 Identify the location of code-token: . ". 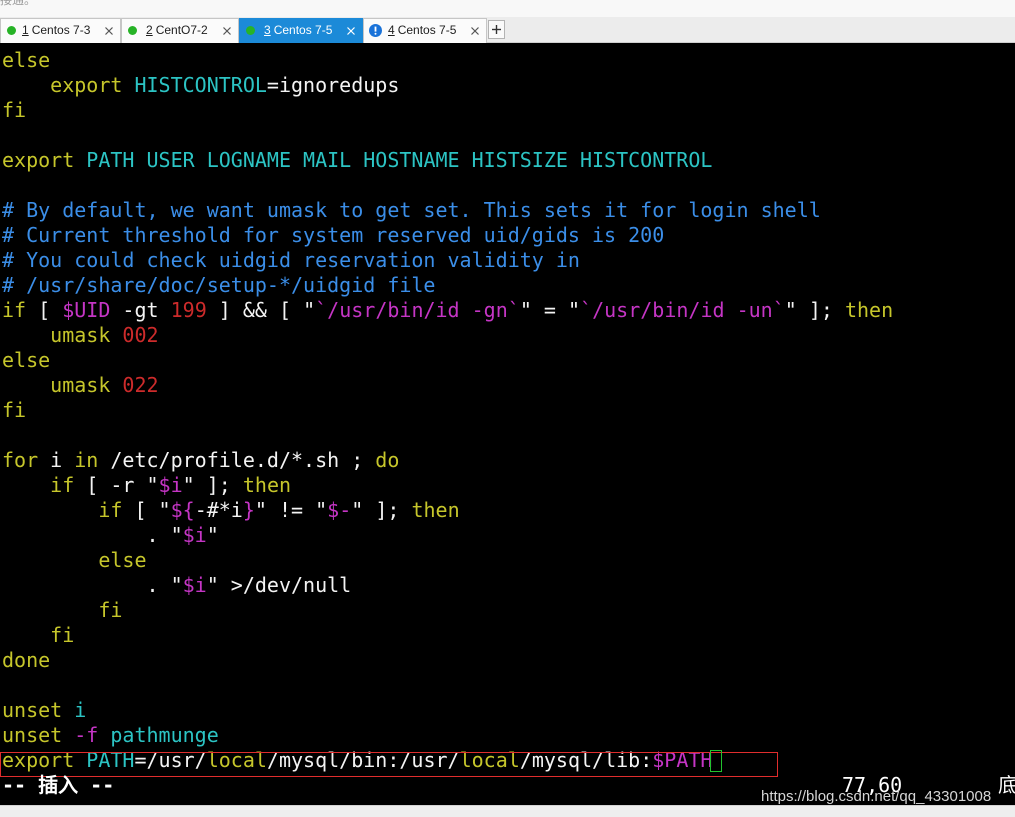
(92, 585).